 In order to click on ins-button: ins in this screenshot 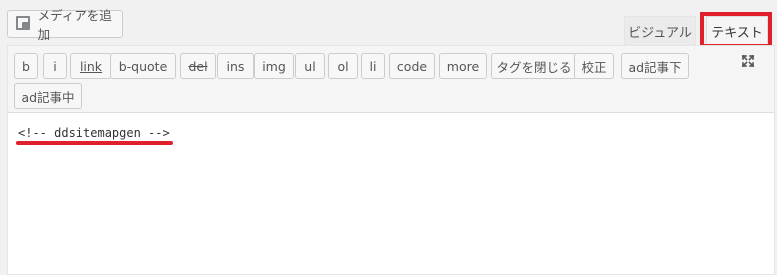, I will do `click(235, 66)`.